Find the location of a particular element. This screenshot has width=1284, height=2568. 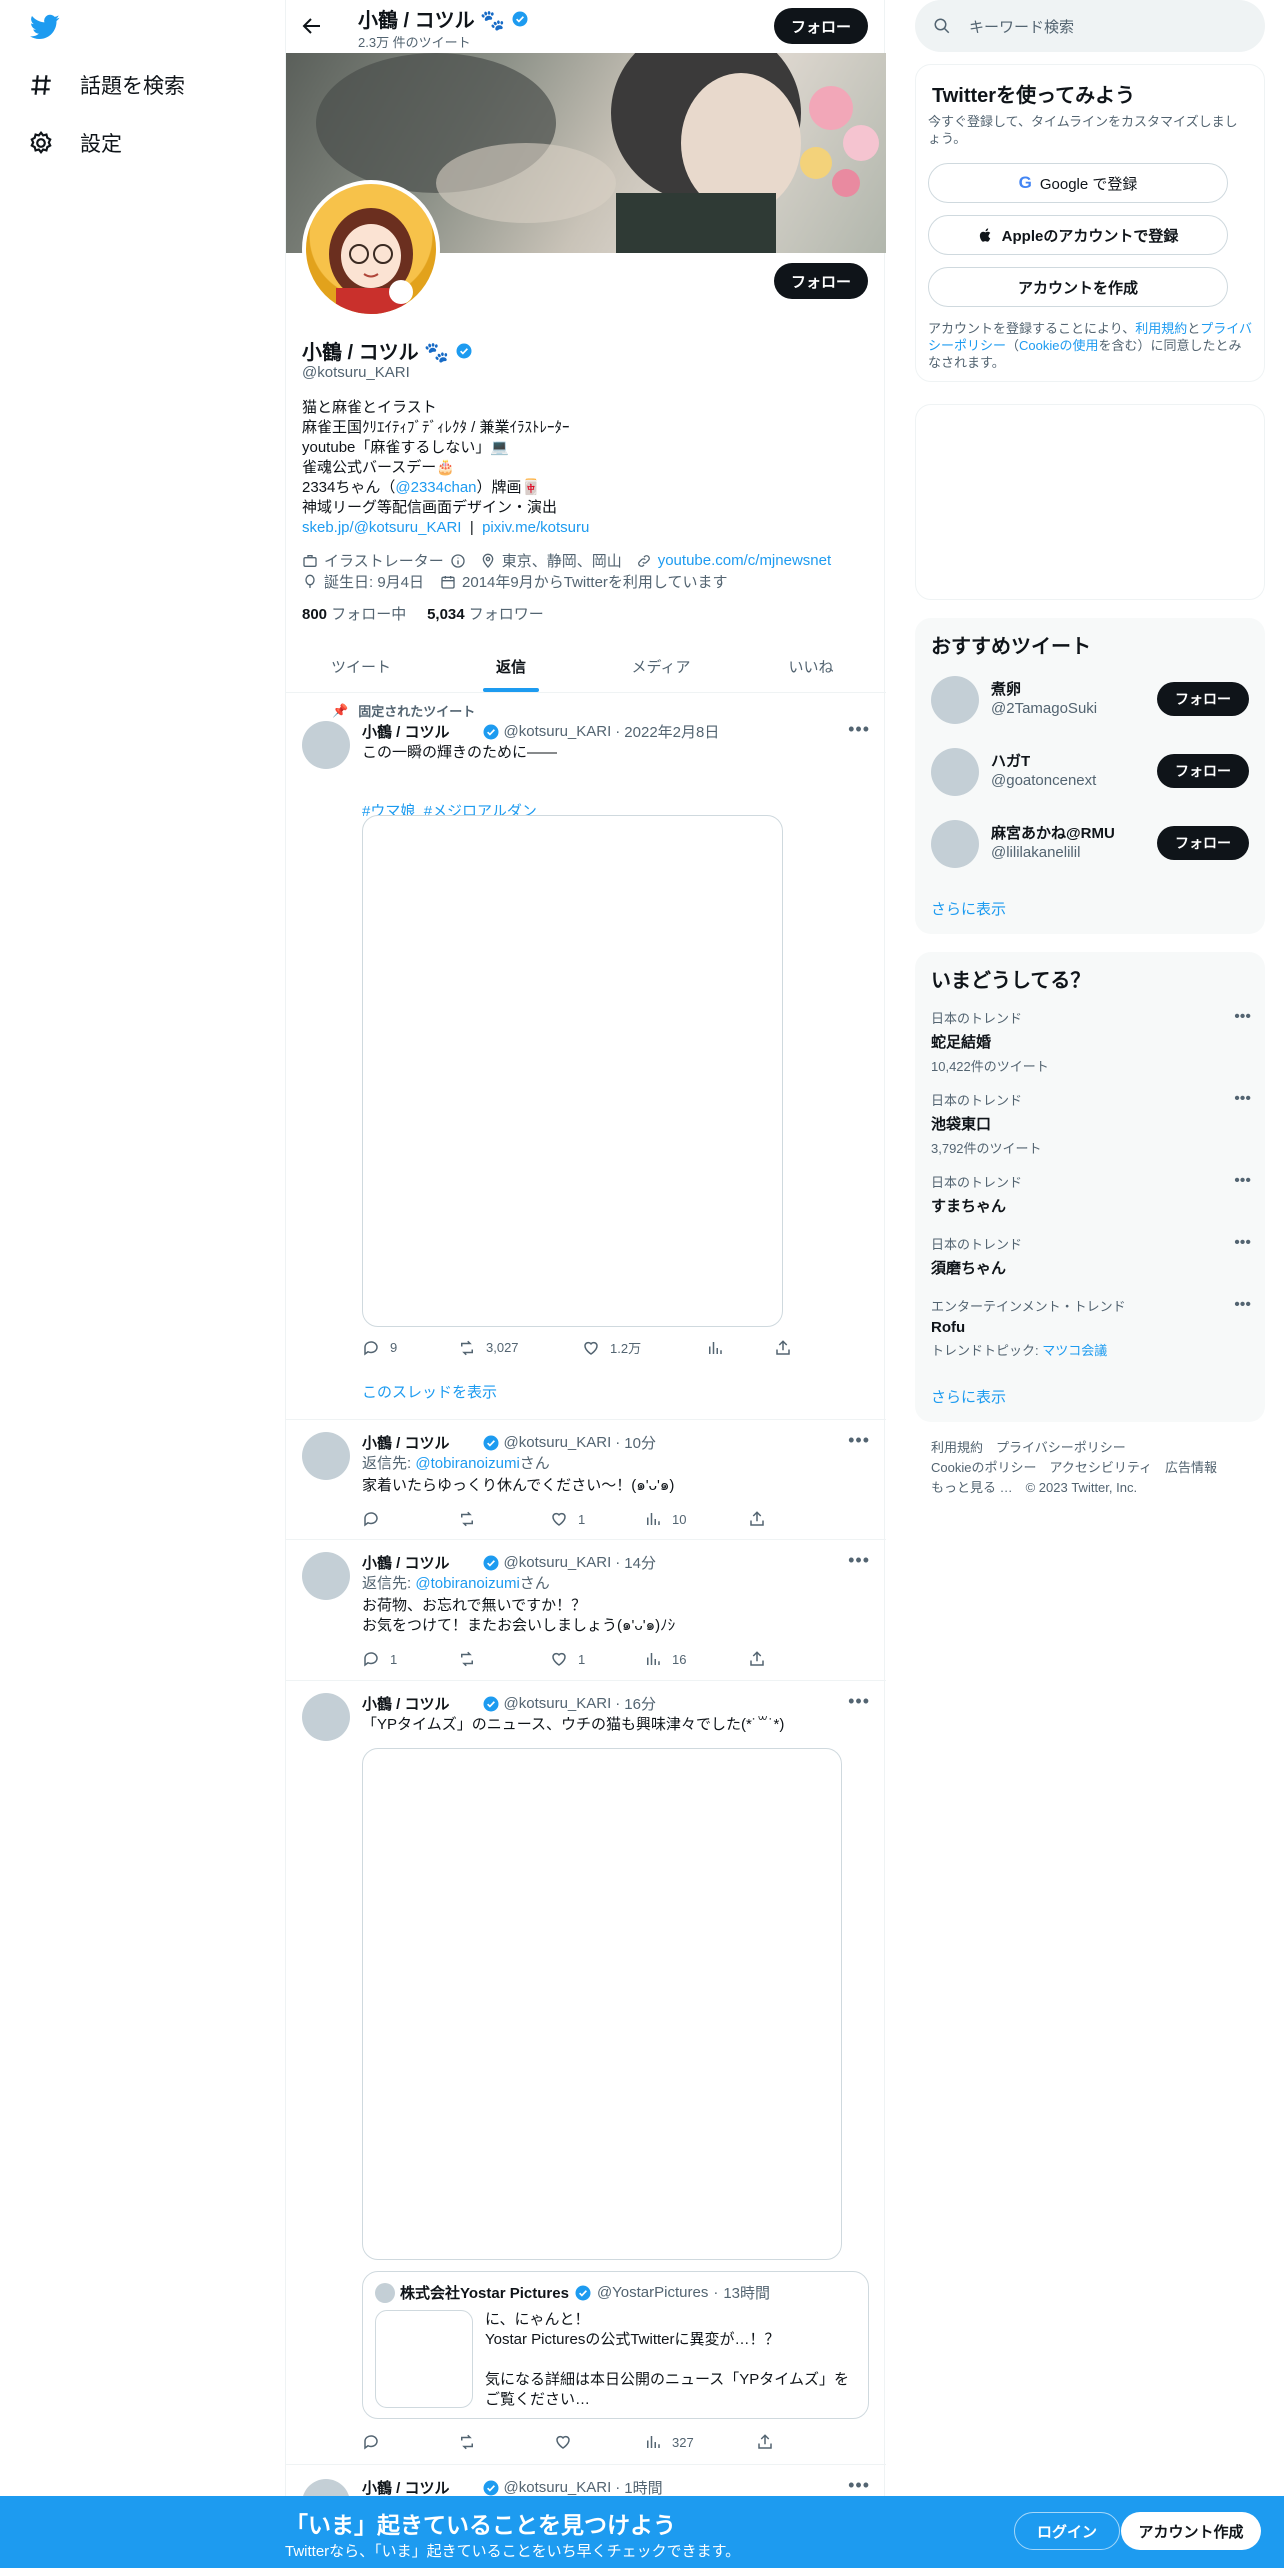

profile-website-link: youtube.com/c/mjnewsnet is located at coordinates (744, 560).